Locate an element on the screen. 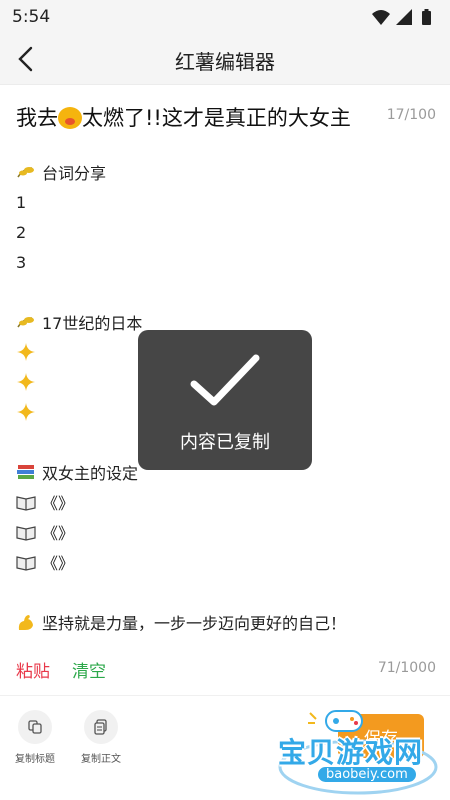  battery-icon is located at coordinates (426, 17).